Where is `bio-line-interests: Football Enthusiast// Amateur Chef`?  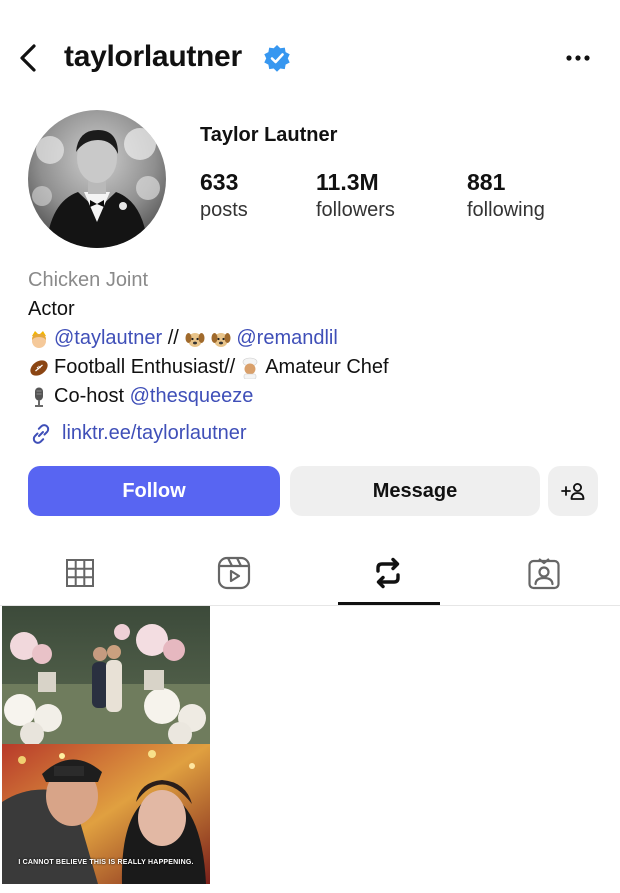 bio-line-interests: Football Enthusiast// Amateur Chef is located at coordinates (313, 367).